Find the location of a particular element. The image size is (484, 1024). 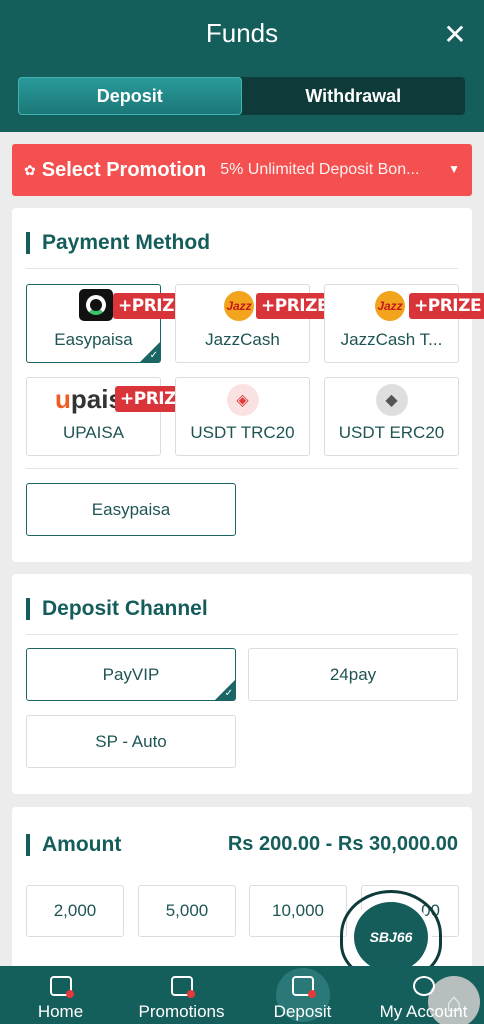

user-icon is located at coordinates (423, 986).